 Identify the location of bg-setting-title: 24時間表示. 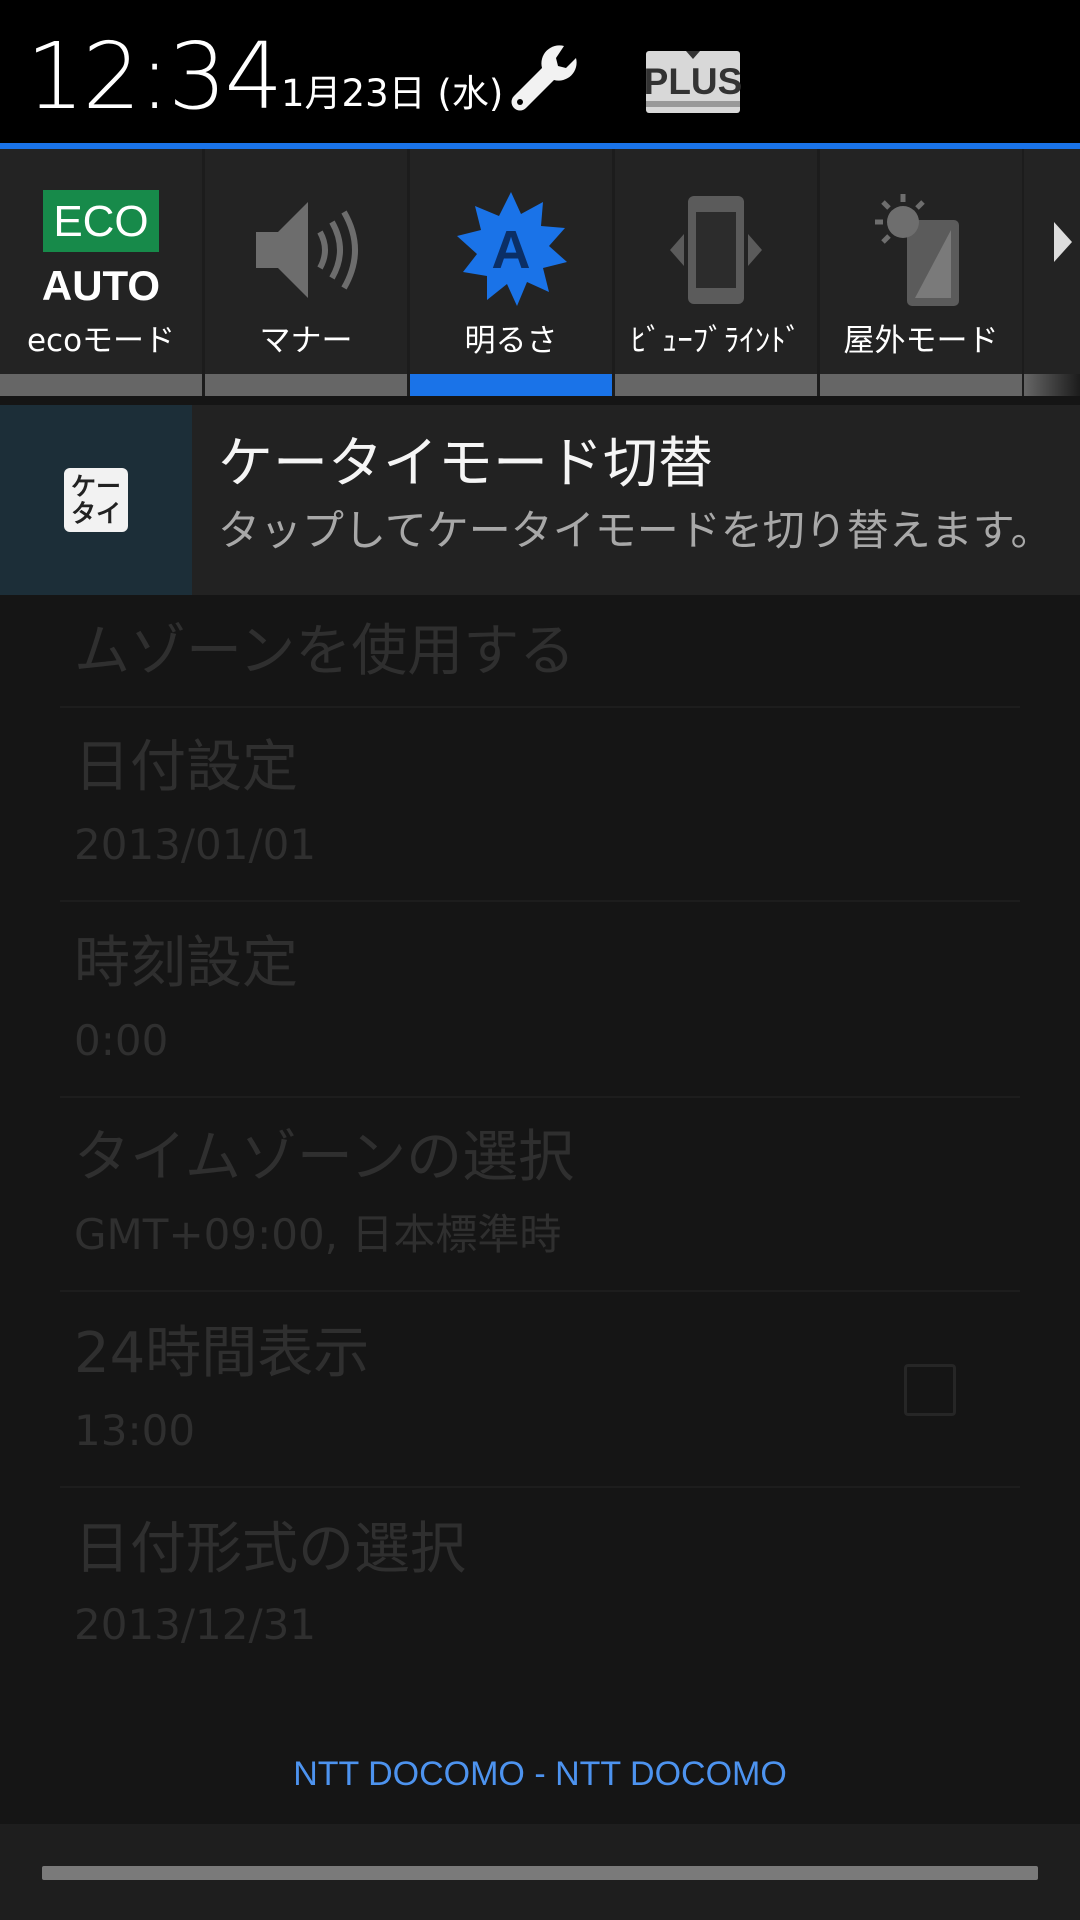
(222, 1353).